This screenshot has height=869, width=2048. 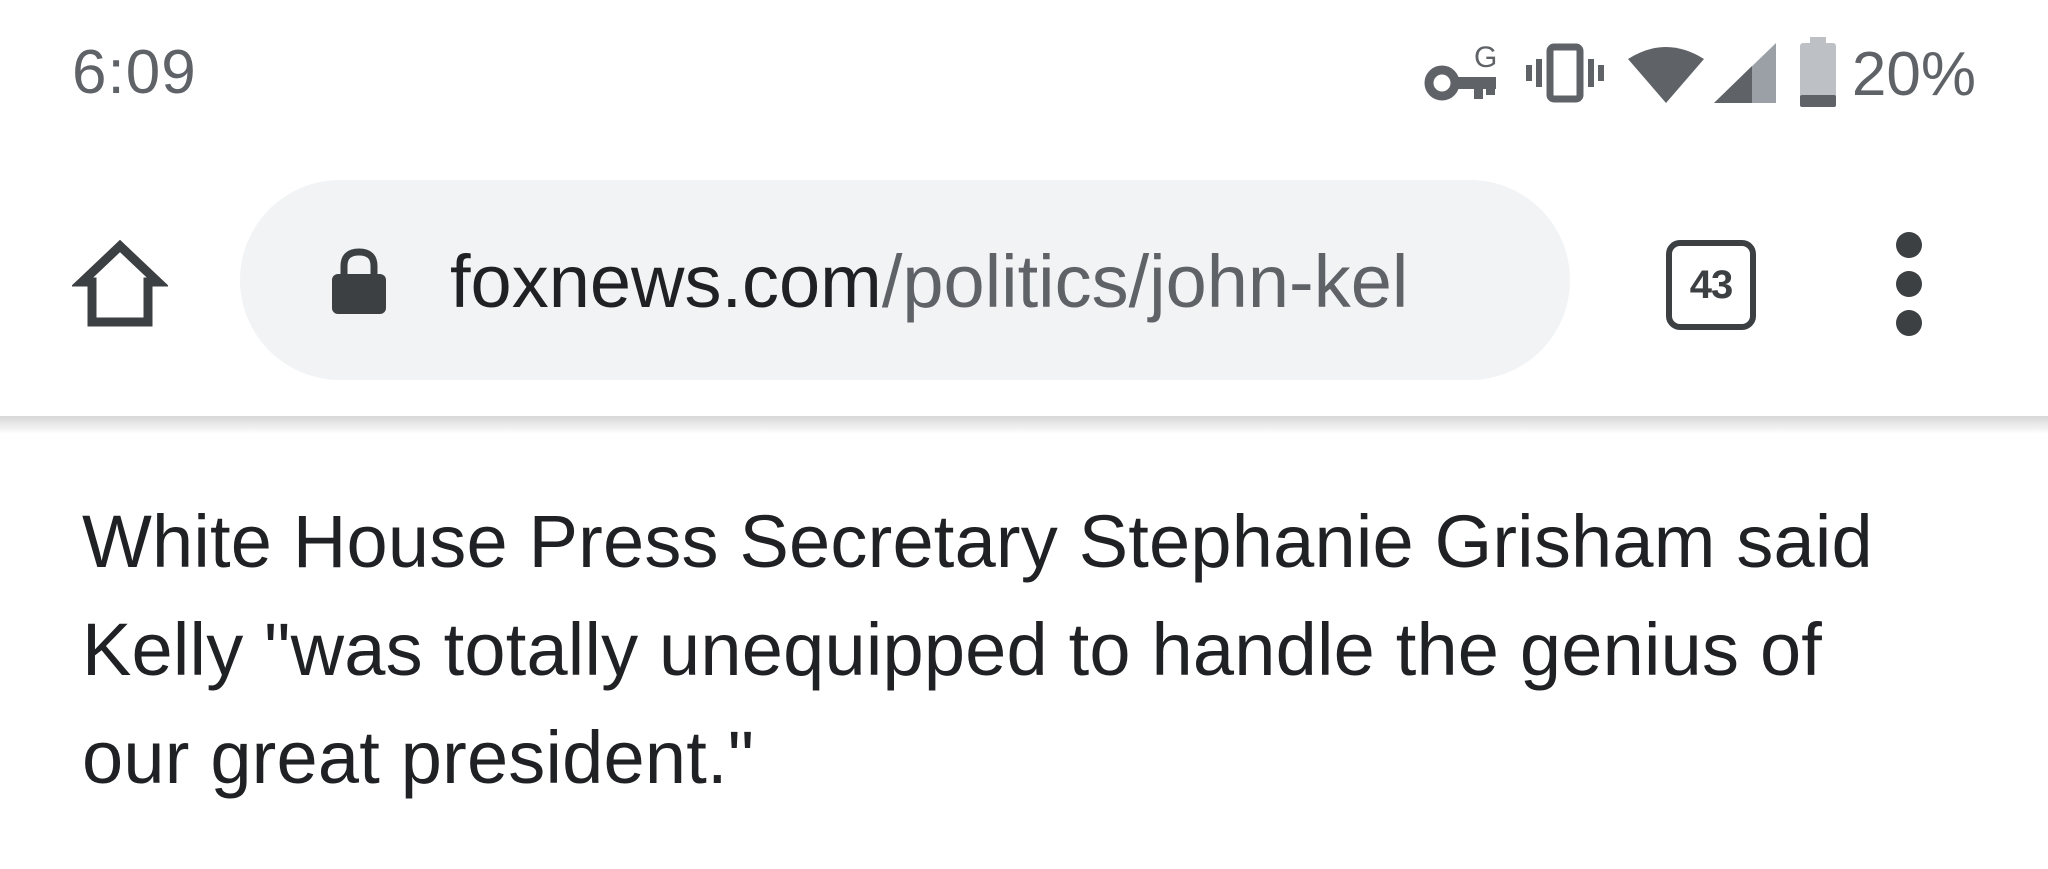 I want to click on tab-switcher-button: 43, so click(x=1709, y=283).